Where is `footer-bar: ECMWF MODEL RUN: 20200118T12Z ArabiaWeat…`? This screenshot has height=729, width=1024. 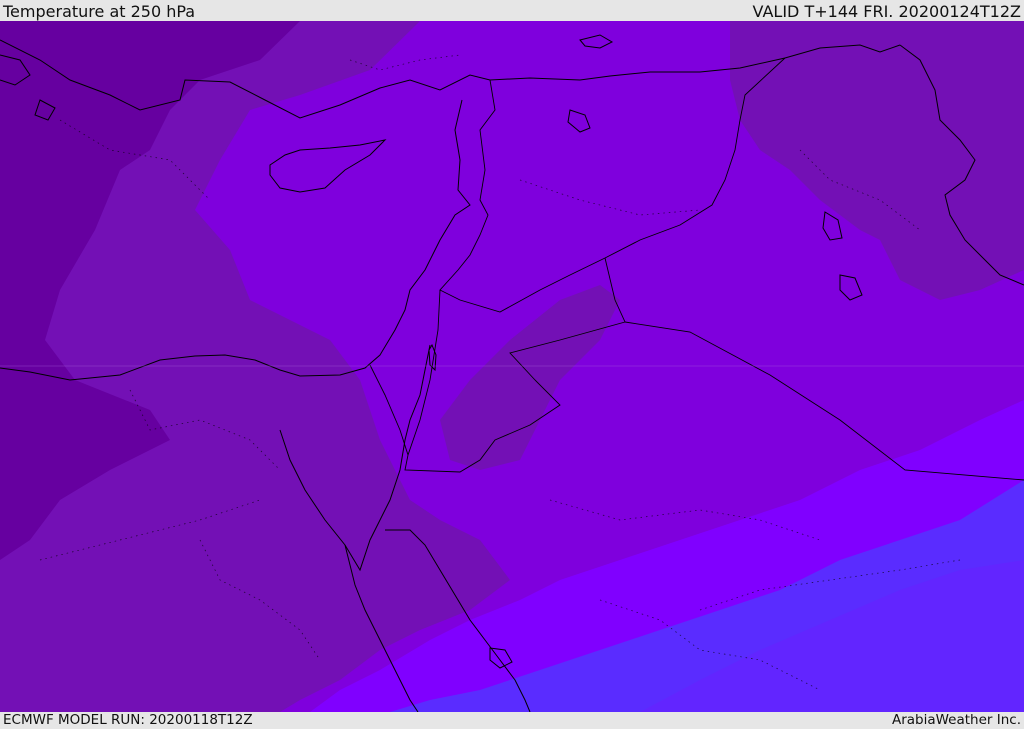 footer-bar: ECMWF MODEL RUN: 20200118T12Z ArabiaWeat… is located at coordinates (512, 720).